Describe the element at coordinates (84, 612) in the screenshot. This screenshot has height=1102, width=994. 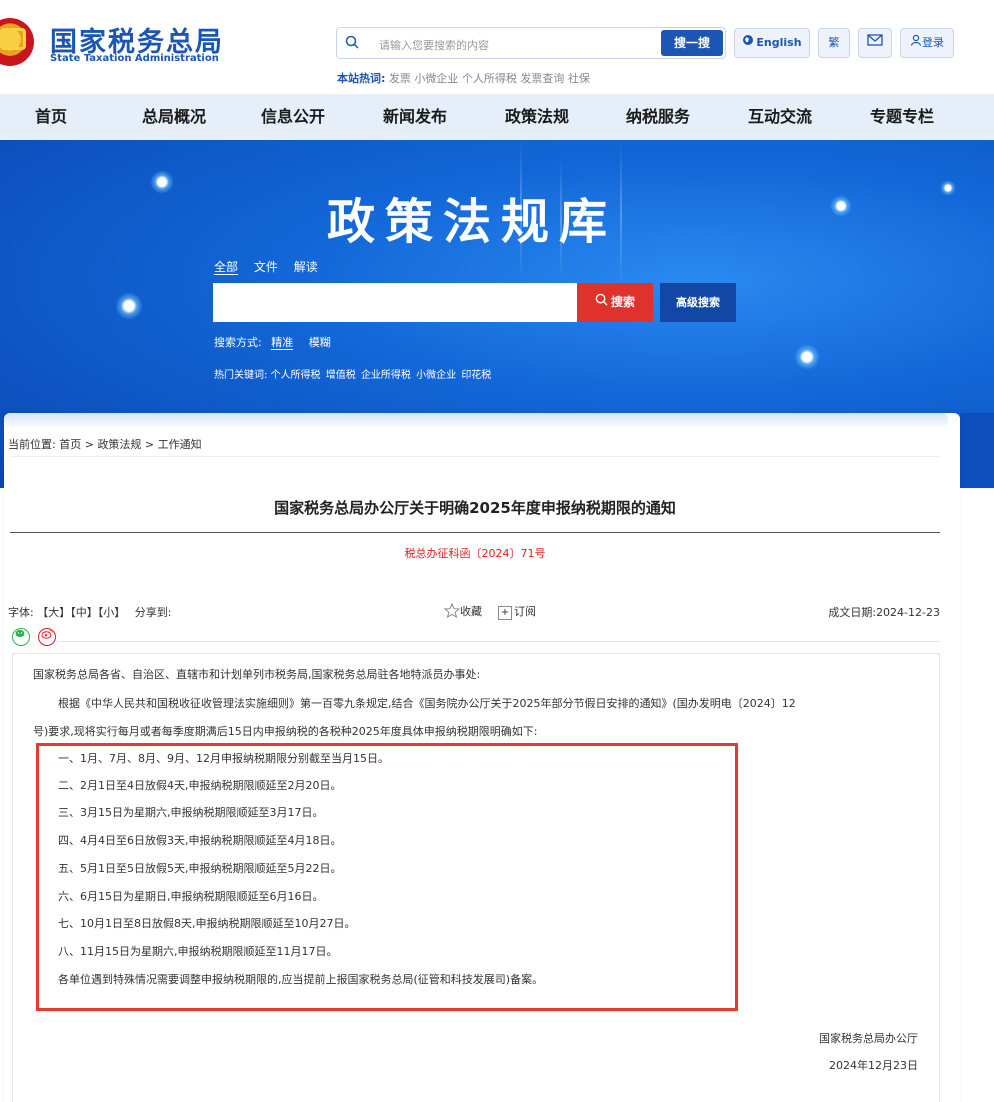
I see `font-medium-button: 【中】` at that location.